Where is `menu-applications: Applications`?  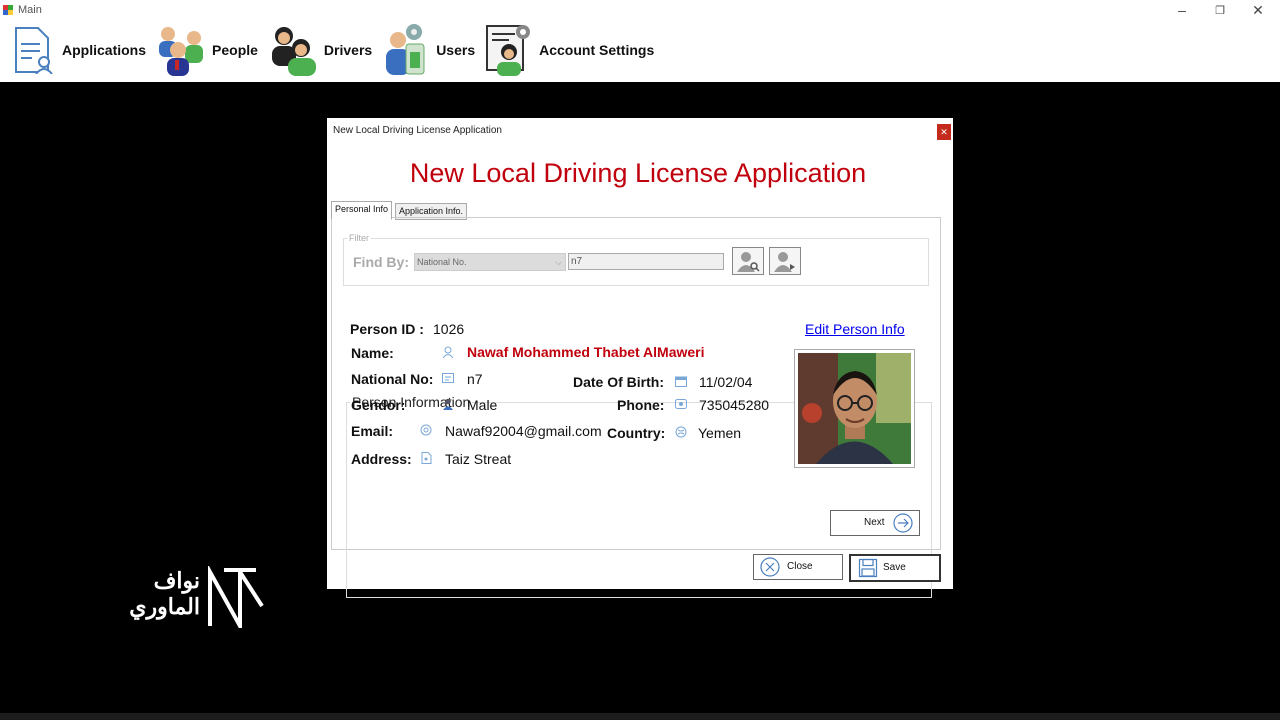 menu-applications: Applications is located at coordinates (79, 50).